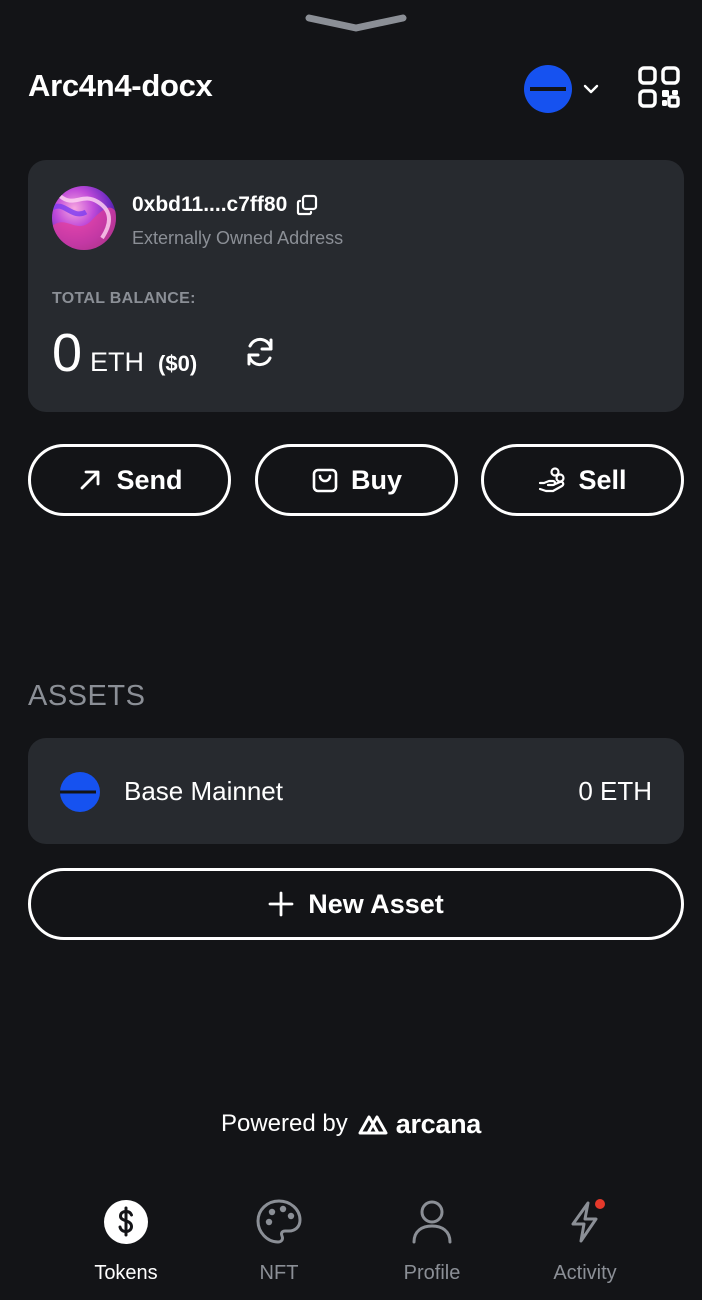  What do you see at coordinates (354, 88) in the screenshot?
I see `header: Arc4n4-docx` at bounding box center [354, 88].